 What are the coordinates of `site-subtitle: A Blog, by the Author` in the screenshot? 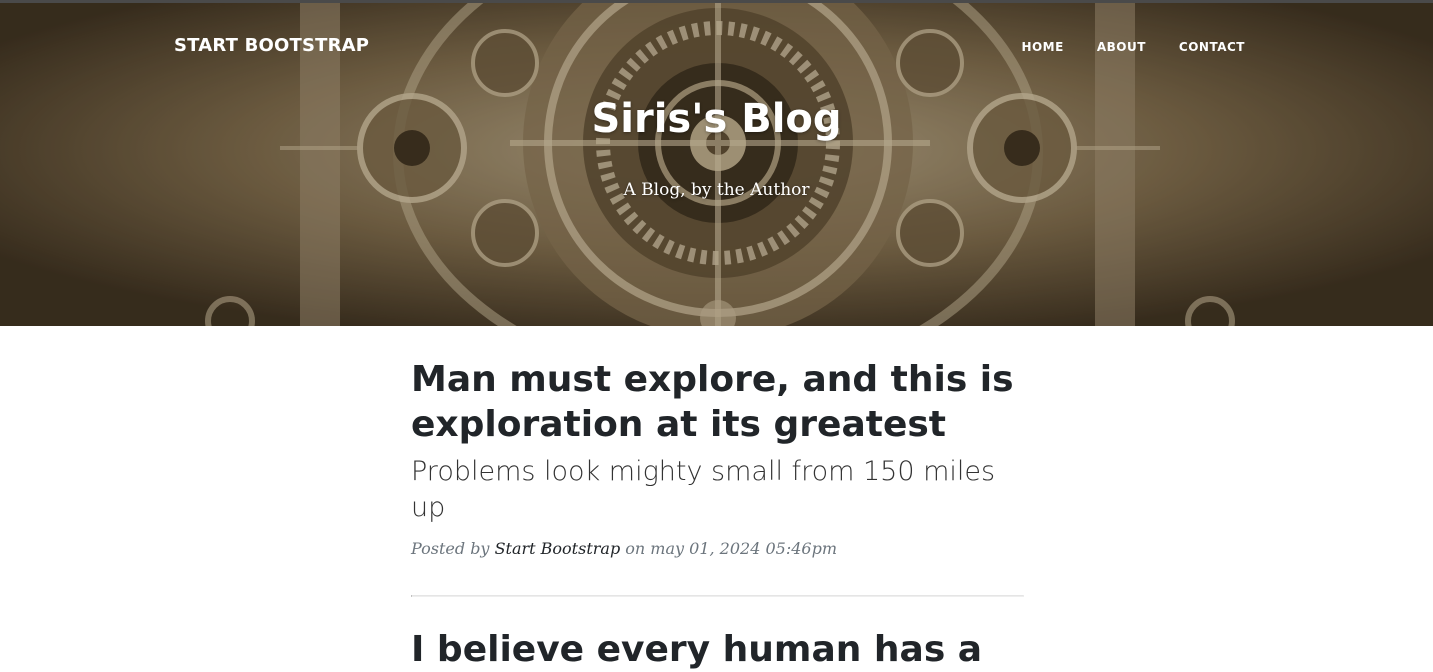 It's located at (716, 190).